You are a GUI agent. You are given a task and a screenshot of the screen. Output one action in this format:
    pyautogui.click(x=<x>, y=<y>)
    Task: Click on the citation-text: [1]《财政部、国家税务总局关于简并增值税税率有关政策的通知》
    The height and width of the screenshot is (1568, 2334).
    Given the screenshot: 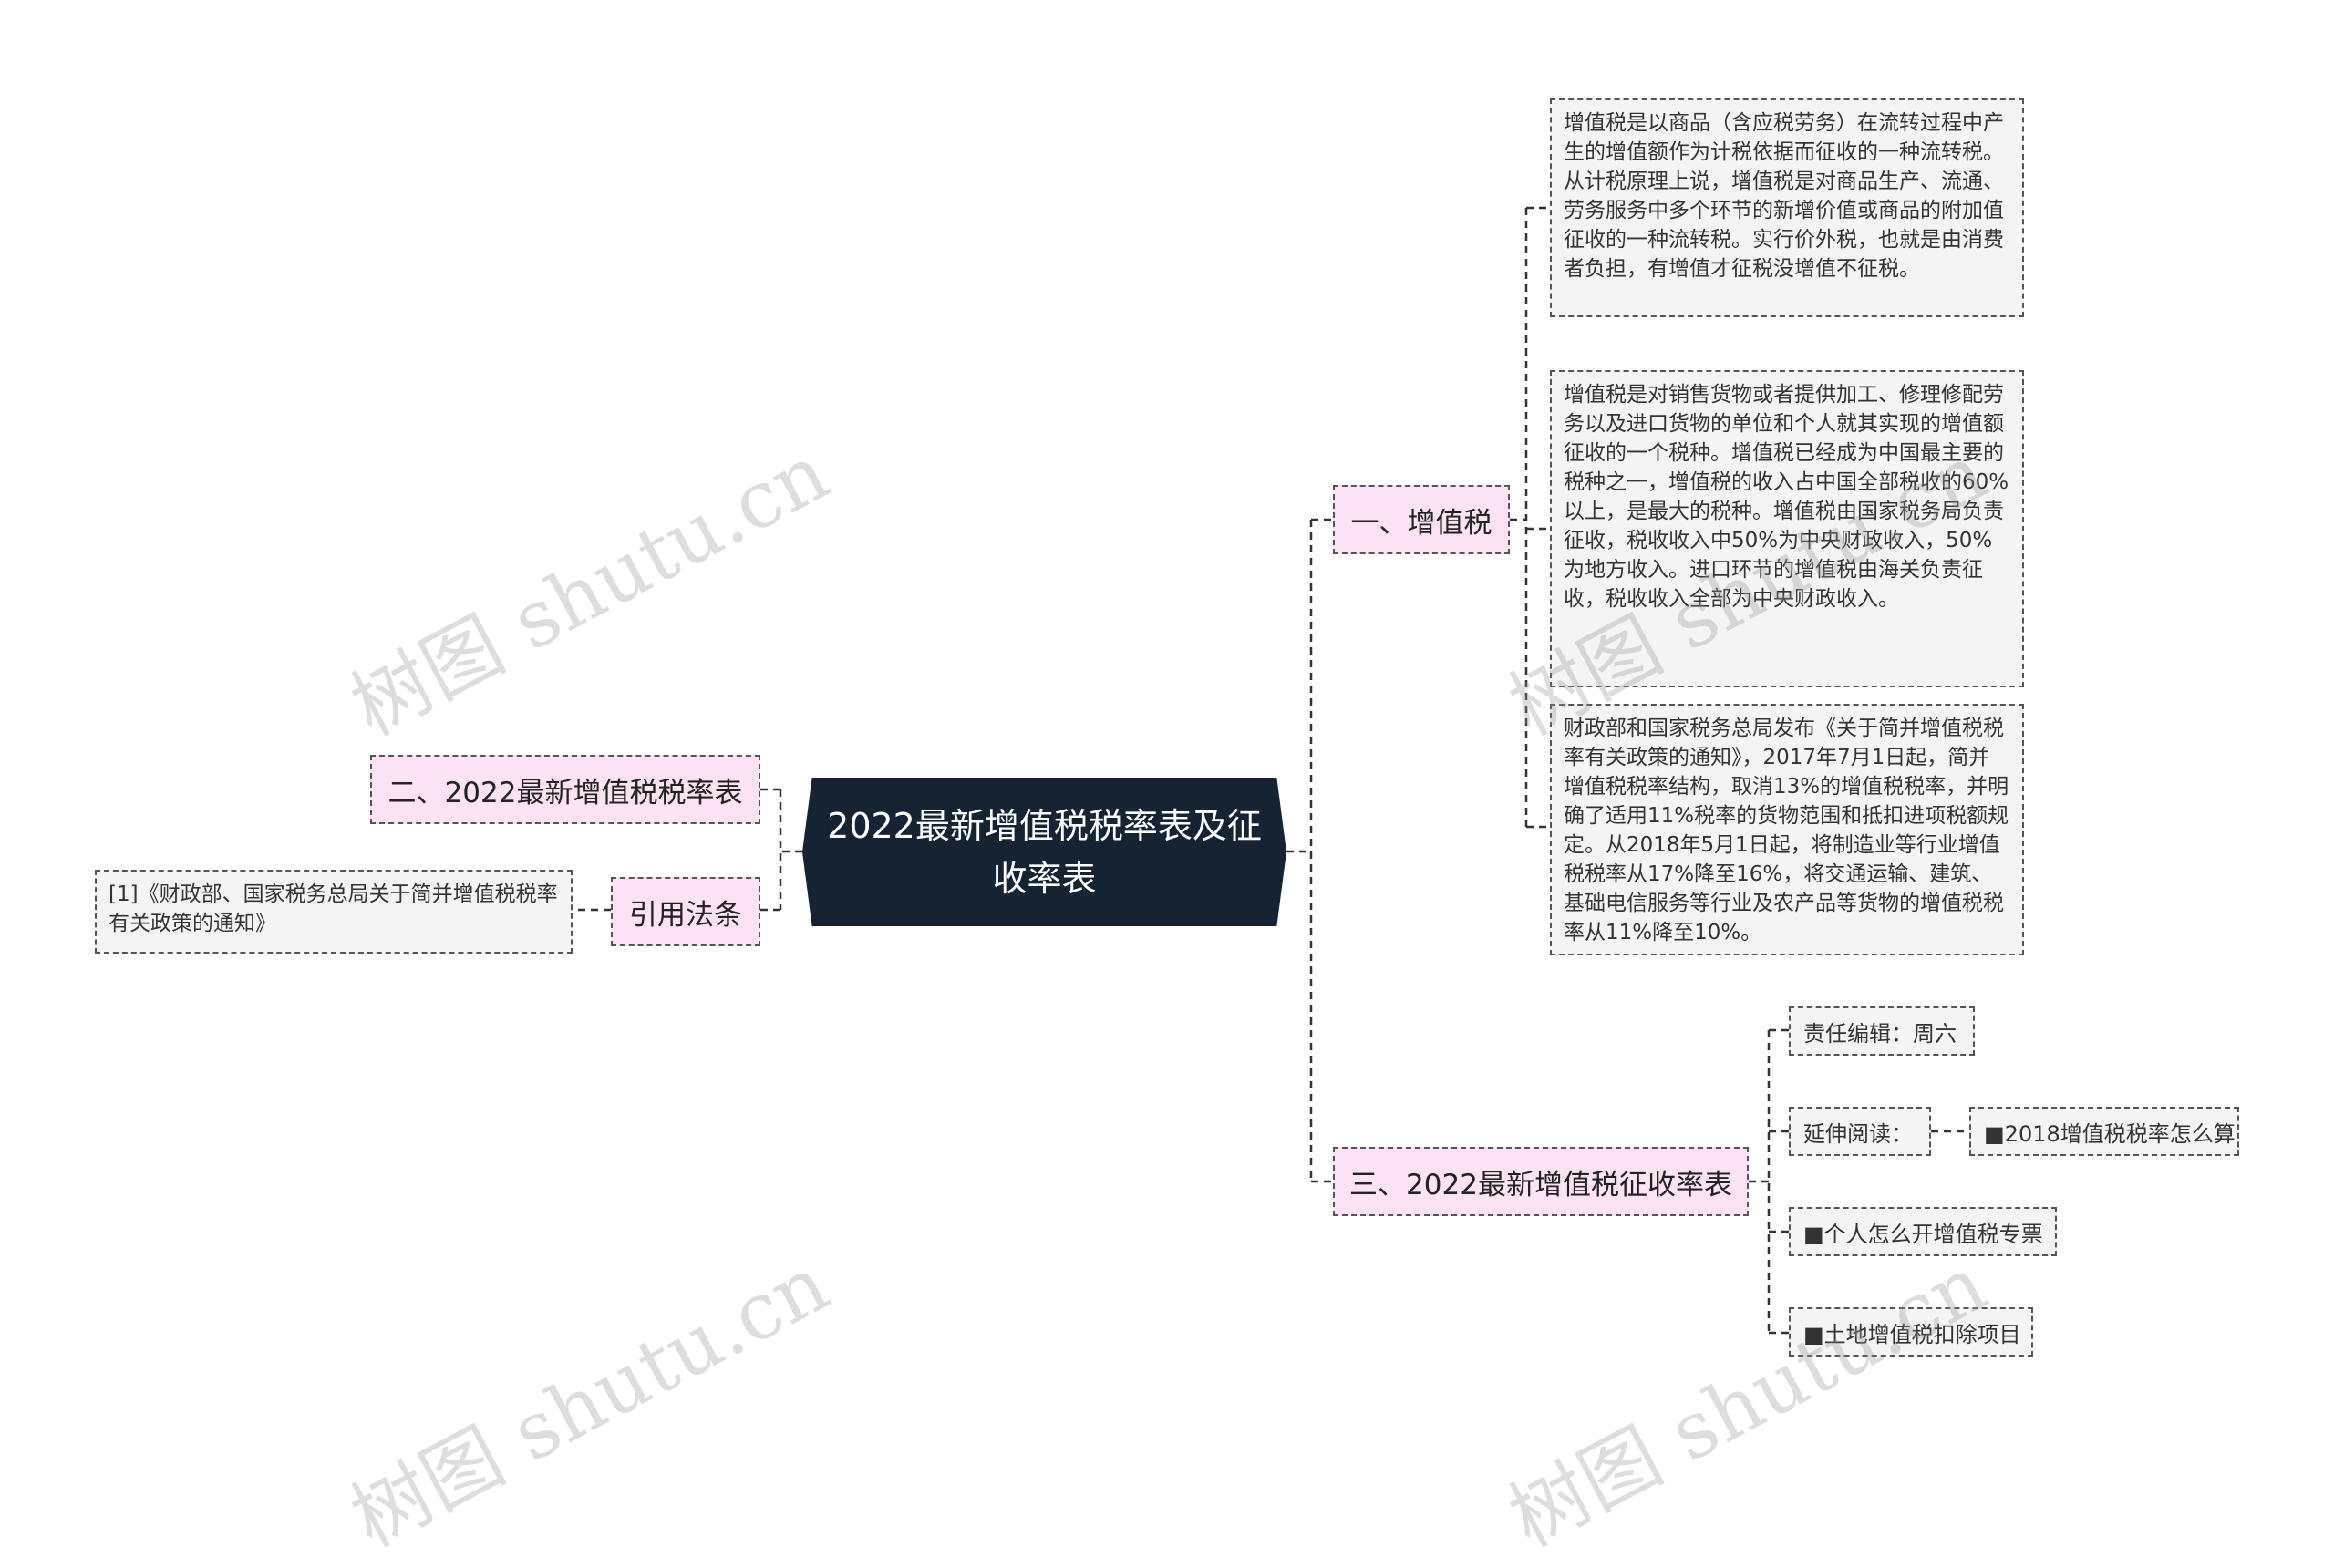 What is the action you would take?
    pyautogui.click(x=333, y=908)
    